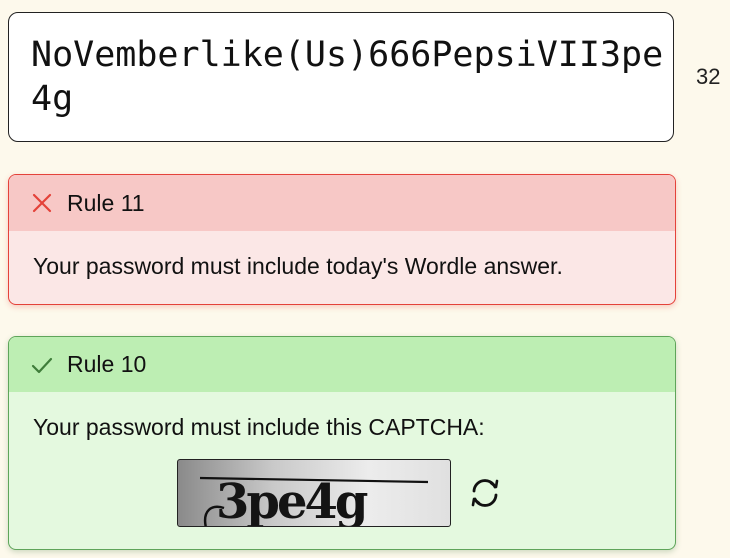 The height and width of the screenshot is (558, 730). What do you see at coordinates (342, 364) in the screenshot?
I see `rule-10-header: Rule 10` at bounding box center [342, 364].